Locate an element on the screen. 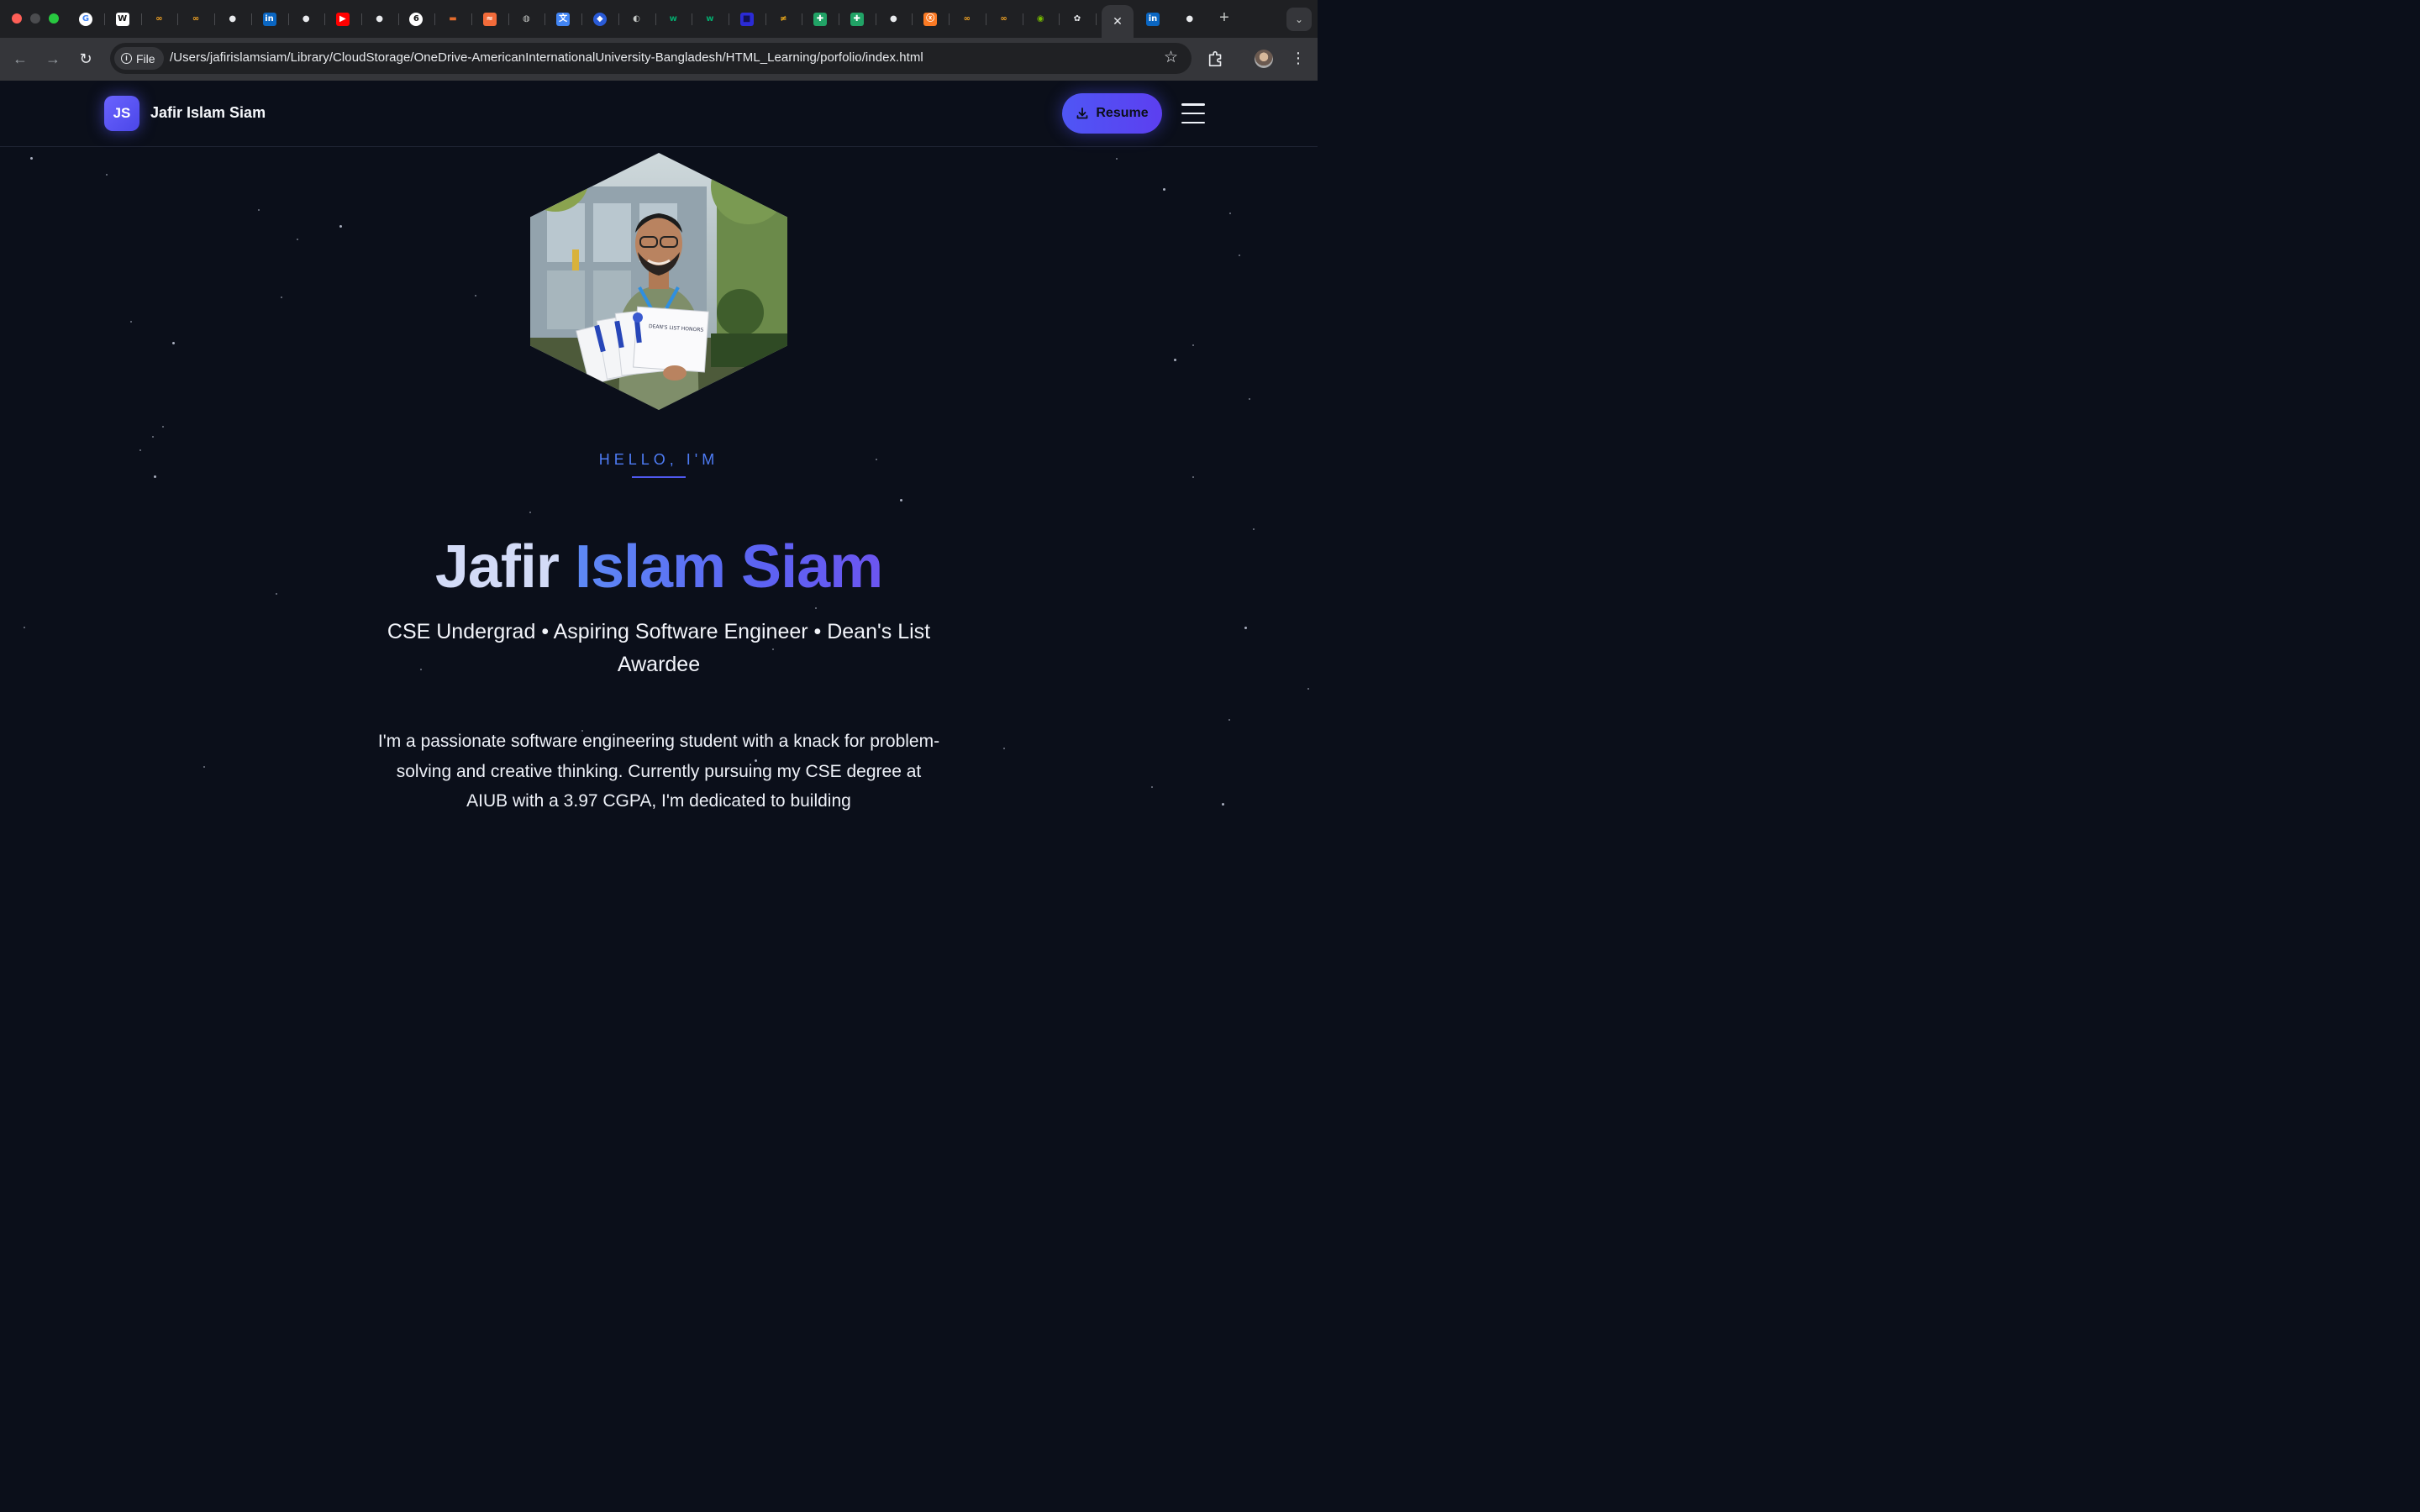 Image resolution: width=2420 pixels, height=1512 pixels. refresh-circle-icon: 6 is located at coordinates (416, 19).